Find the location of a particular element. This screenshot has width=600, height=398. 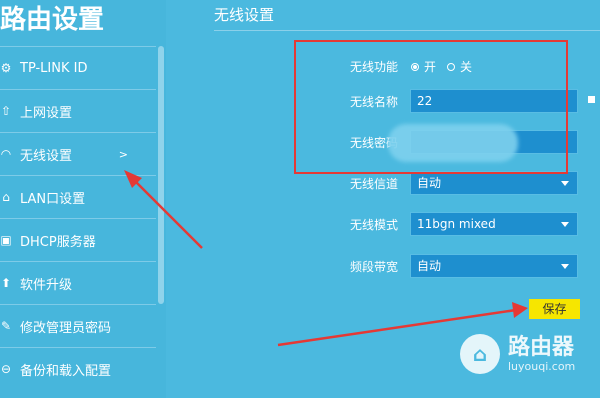

arrow-to-wireless-item is located at coordinates (163, 209).